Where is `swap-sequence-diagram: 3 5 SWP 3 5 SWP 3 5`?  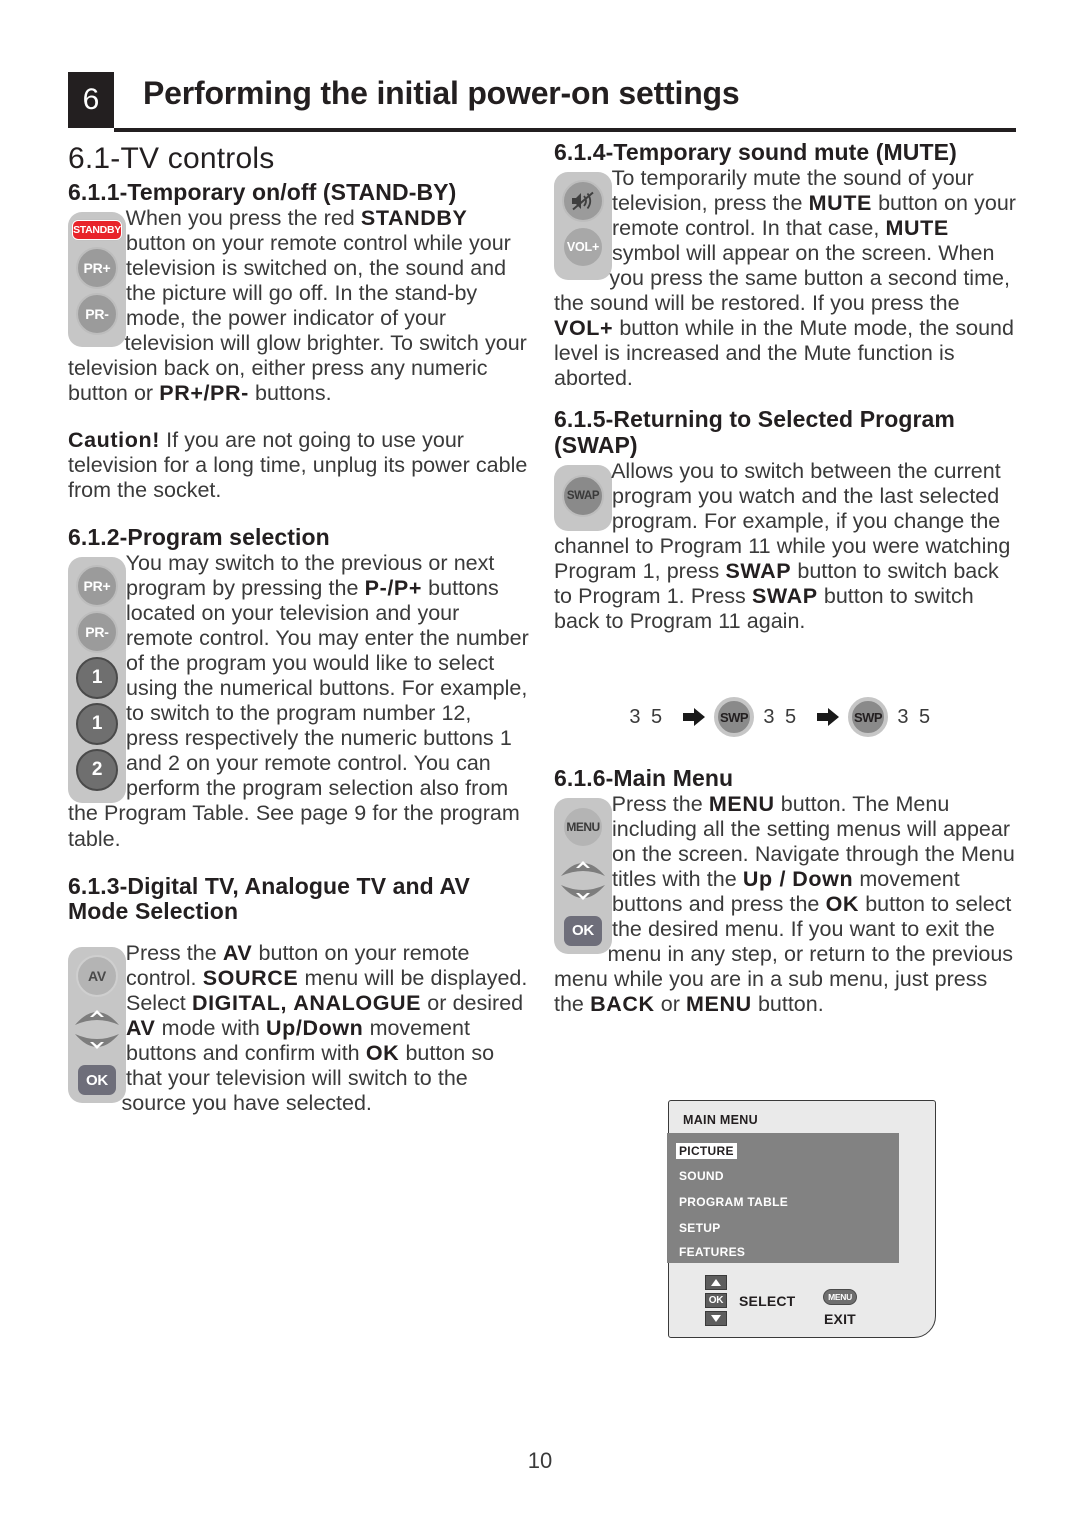 swap-sequence-diagram: 3 5 SWP 3 5 SWP 3 5 is located at coordinates (785, 717).